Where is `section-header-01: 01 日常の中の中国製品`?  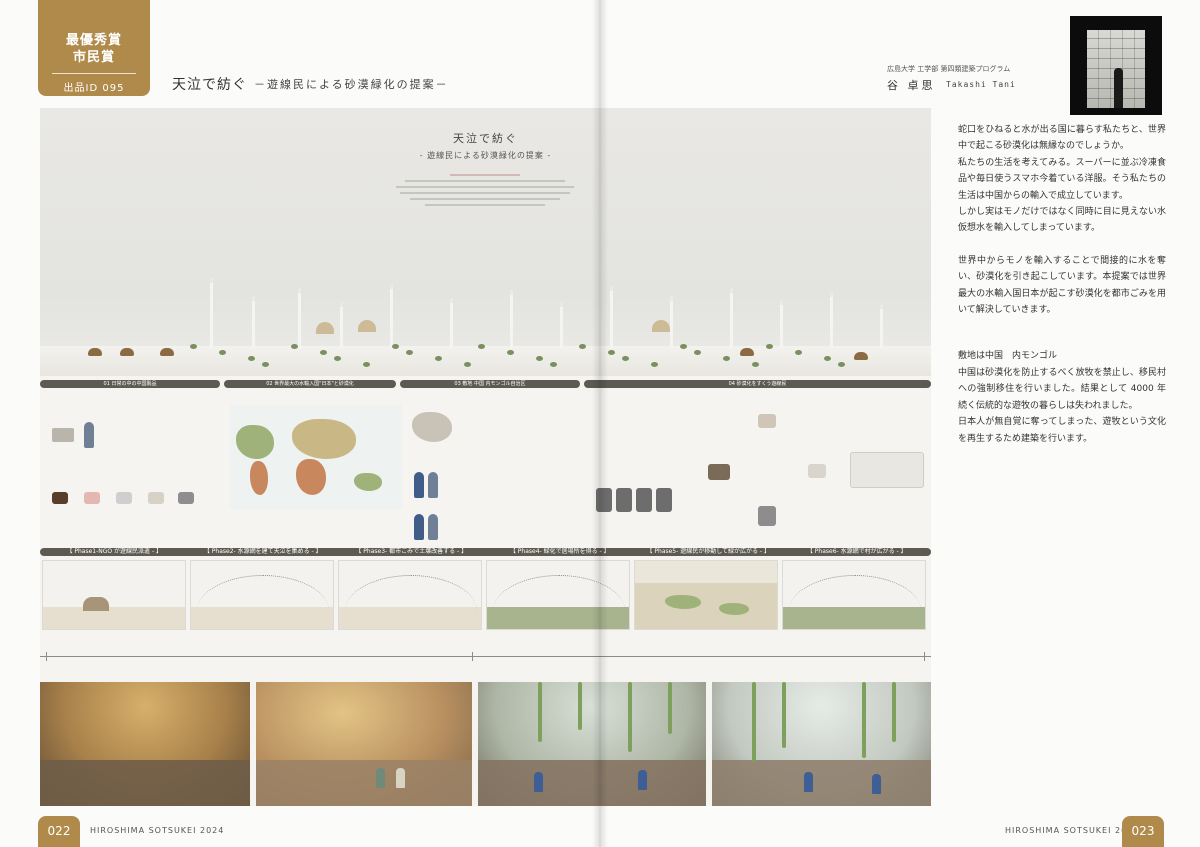
section-header-01: 01 日常の中の中国製品 is located at coordinates (130, 384).